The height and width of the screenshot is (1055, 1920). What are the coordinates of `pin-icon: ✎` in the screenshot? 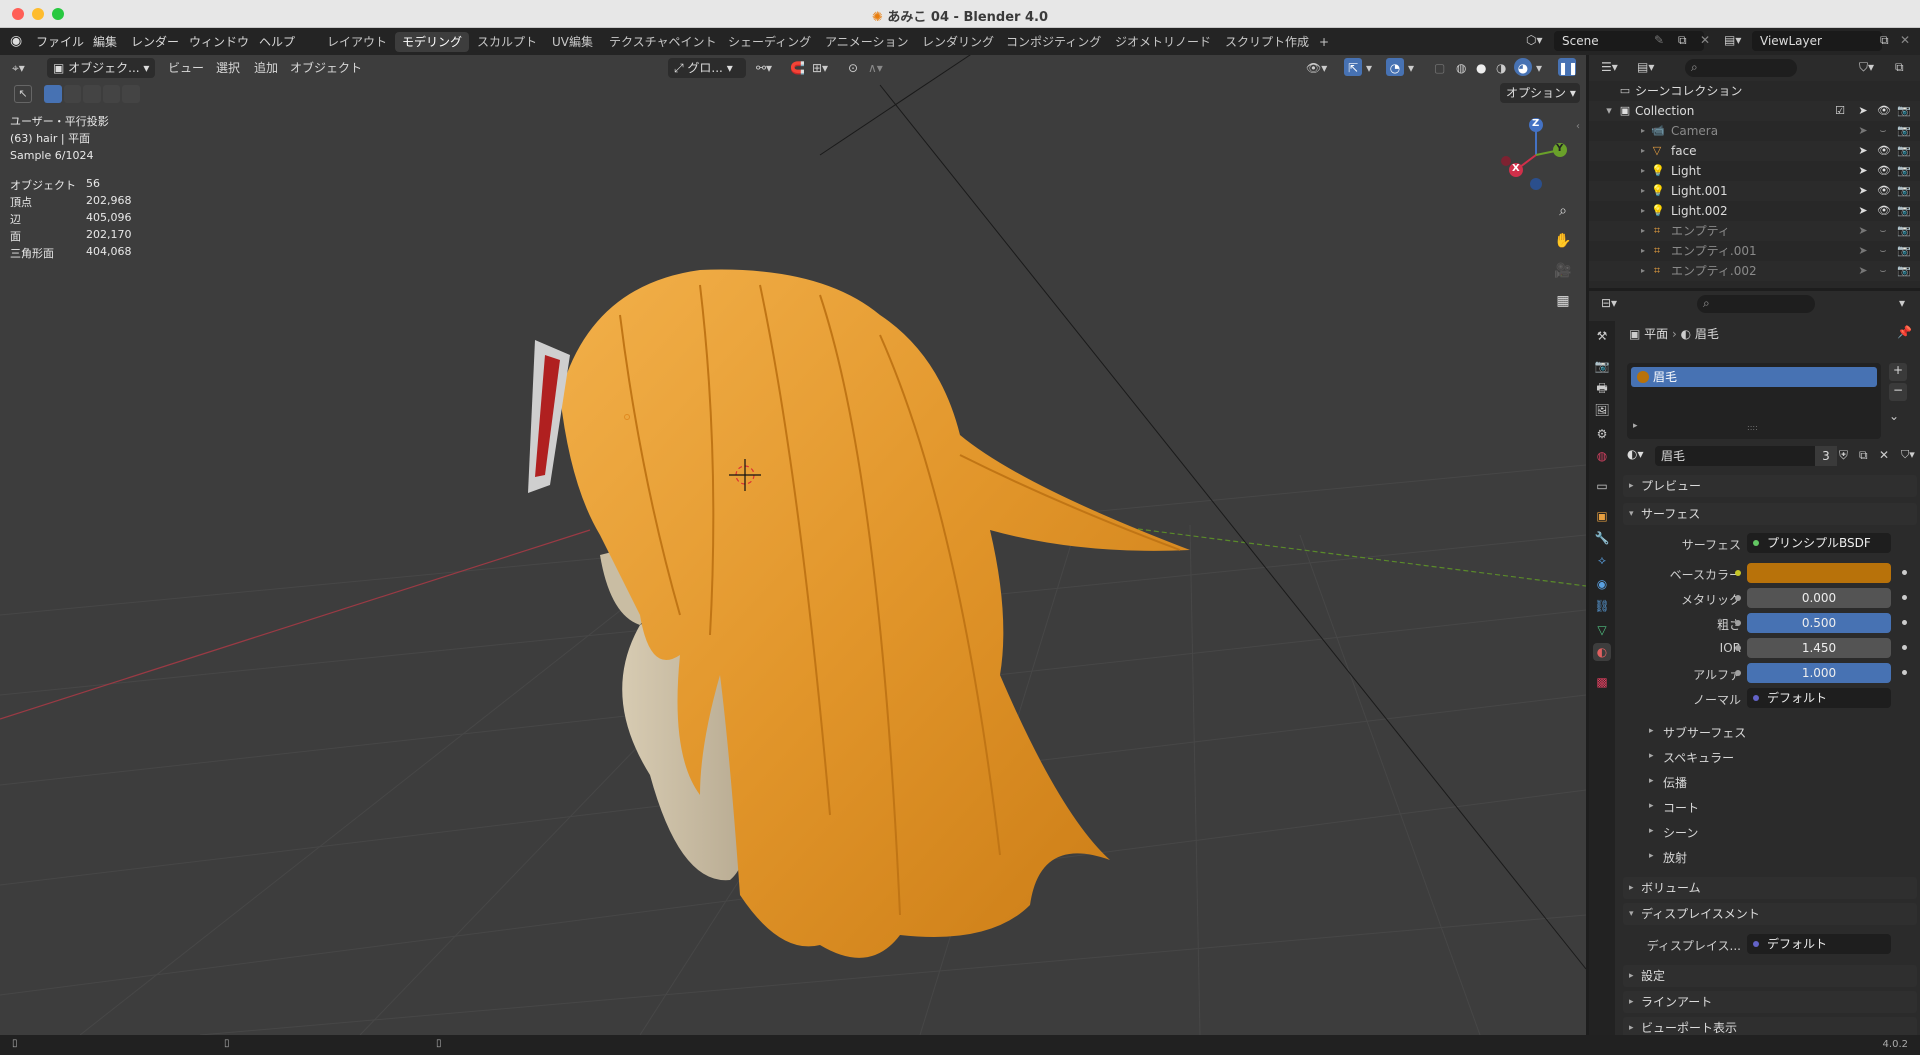 It's located at (1659, 40).